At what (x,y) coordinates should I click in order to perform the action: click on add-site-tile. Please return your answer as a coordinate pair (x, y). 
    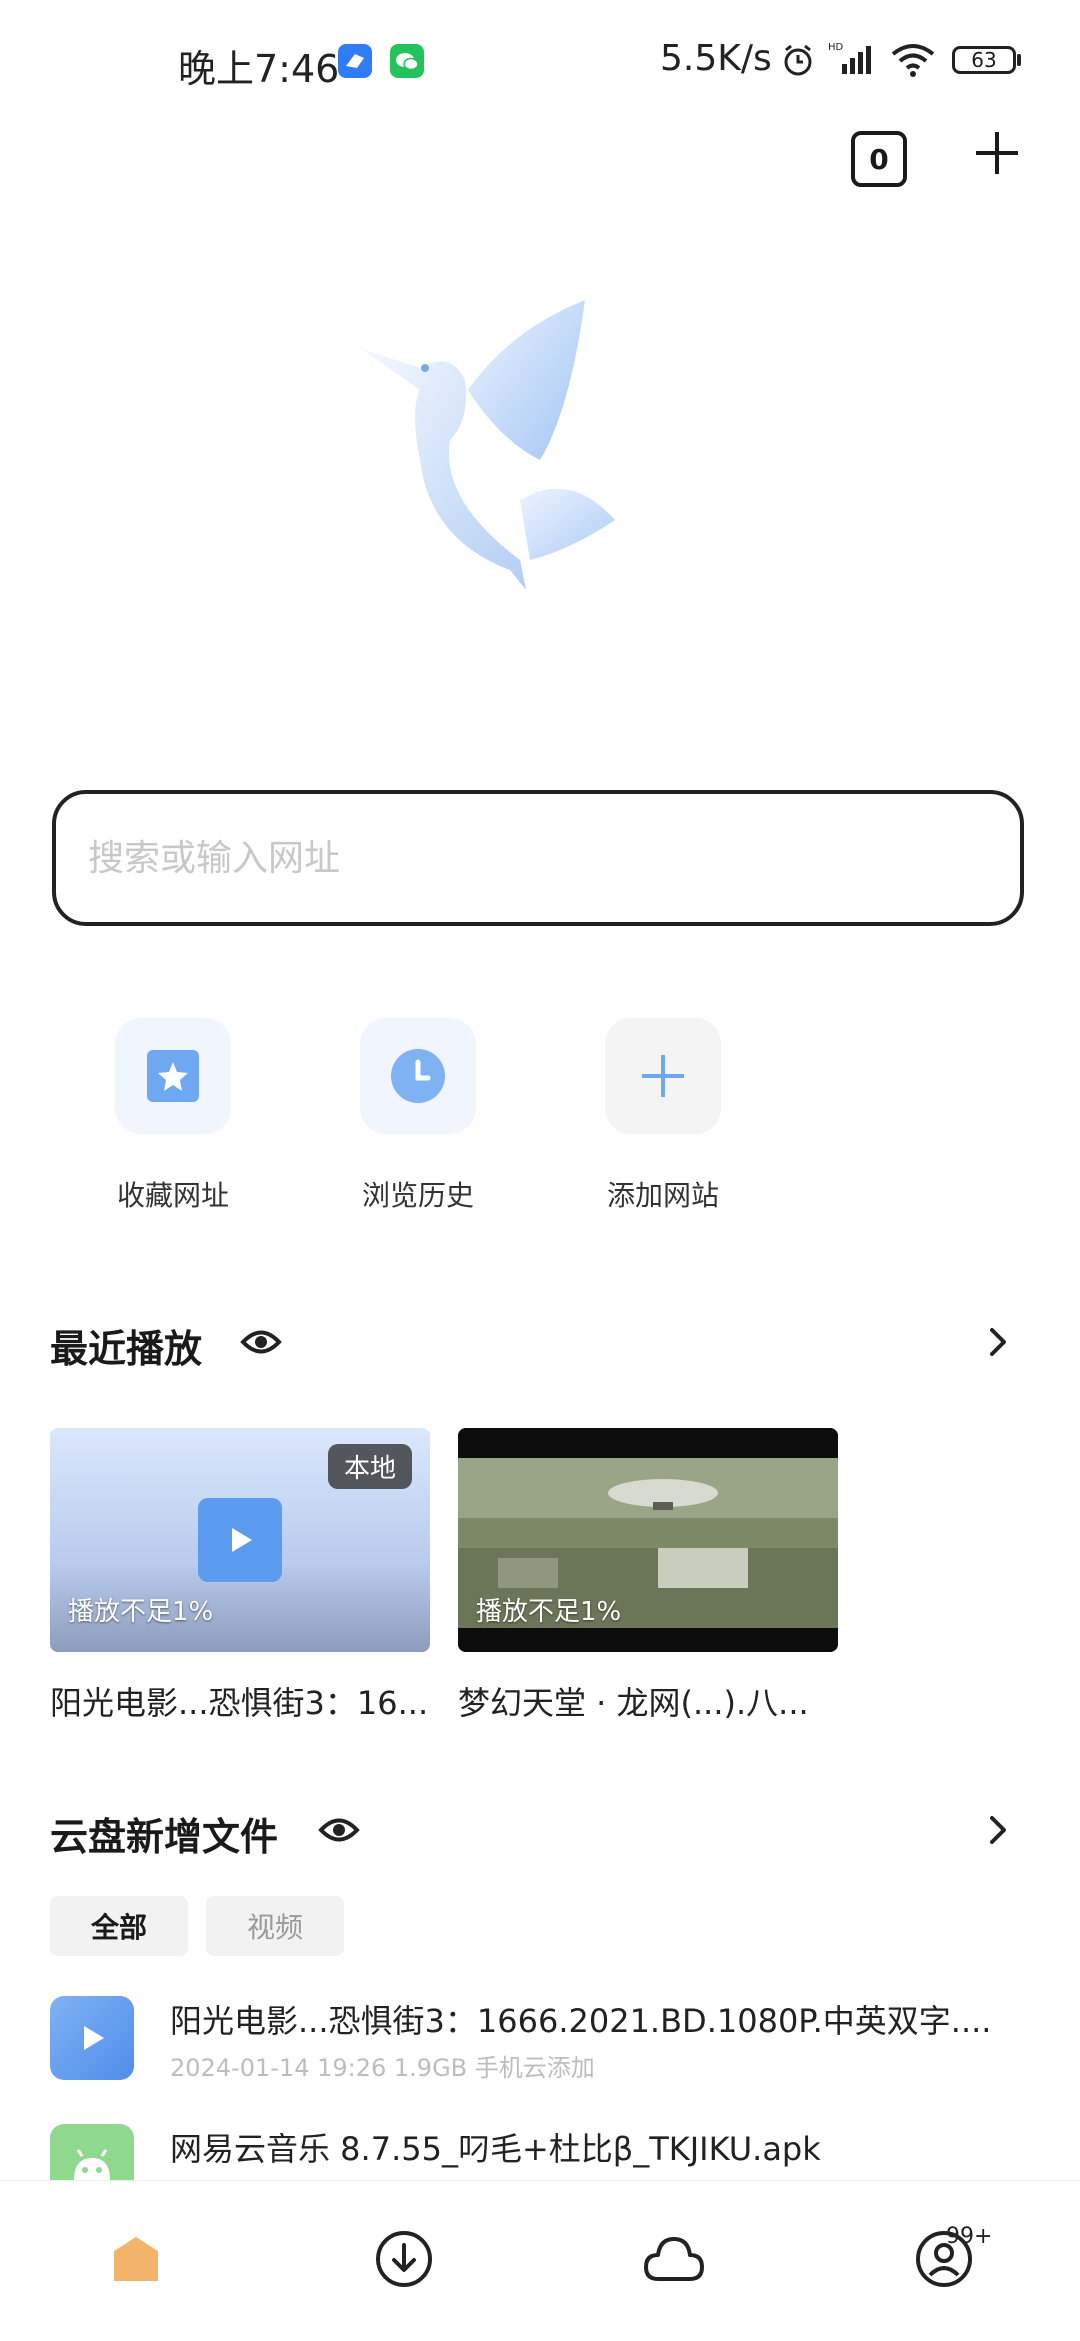
    Looking at the image, I should click on (663, 1076).